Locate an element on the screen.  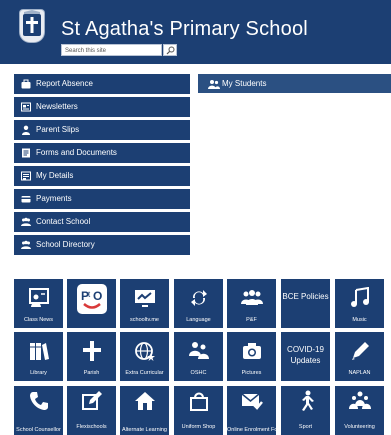
tile-pandf: P&F is located at coordinates (251, 303).